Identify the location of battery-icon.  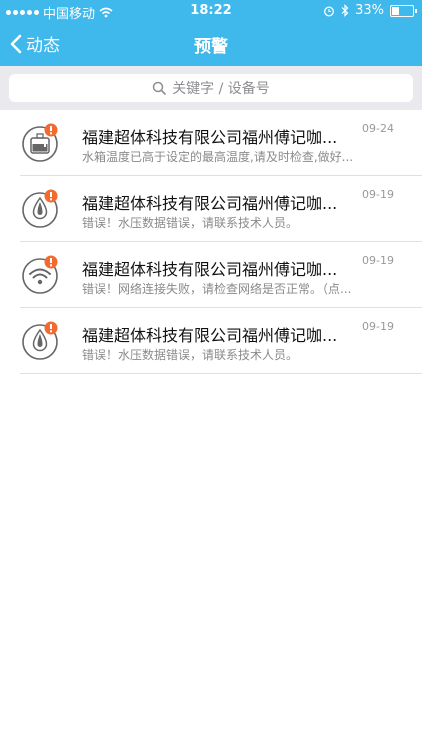
(403, 10).